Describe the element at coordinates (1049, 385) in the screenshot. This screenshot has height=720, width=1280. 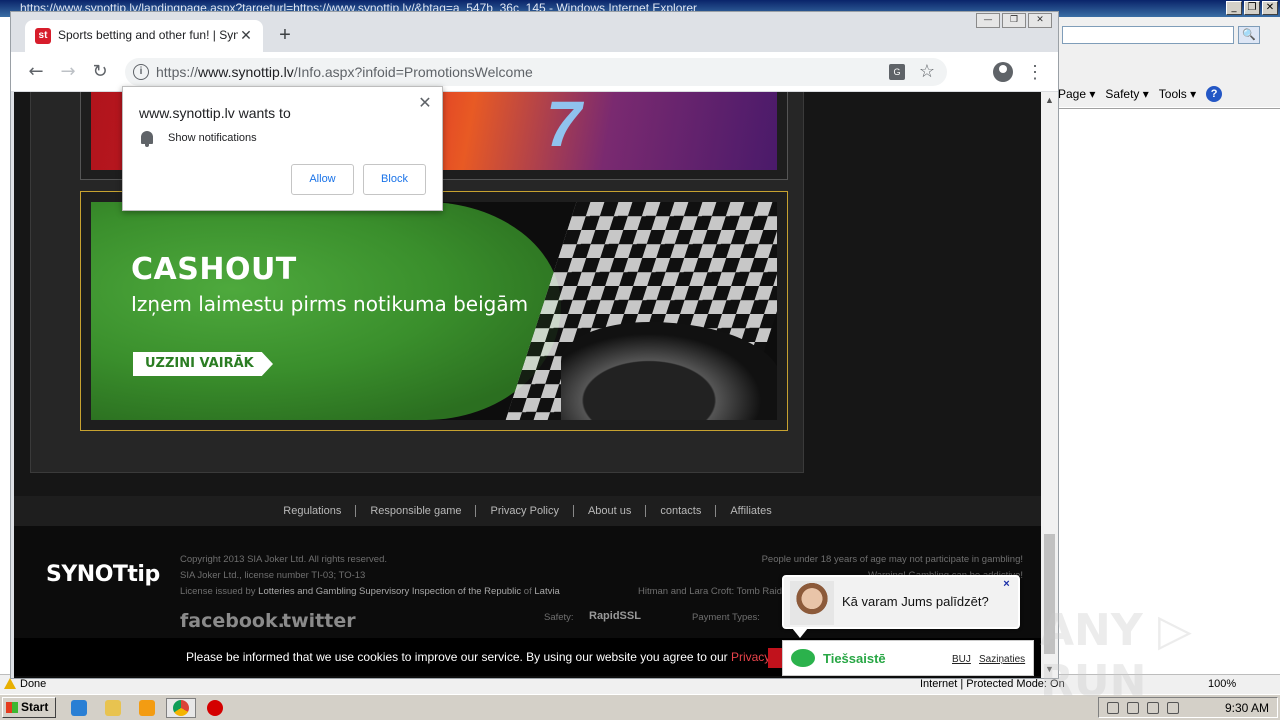
I see `page-scrollbar: ▲ ▼` at that location.